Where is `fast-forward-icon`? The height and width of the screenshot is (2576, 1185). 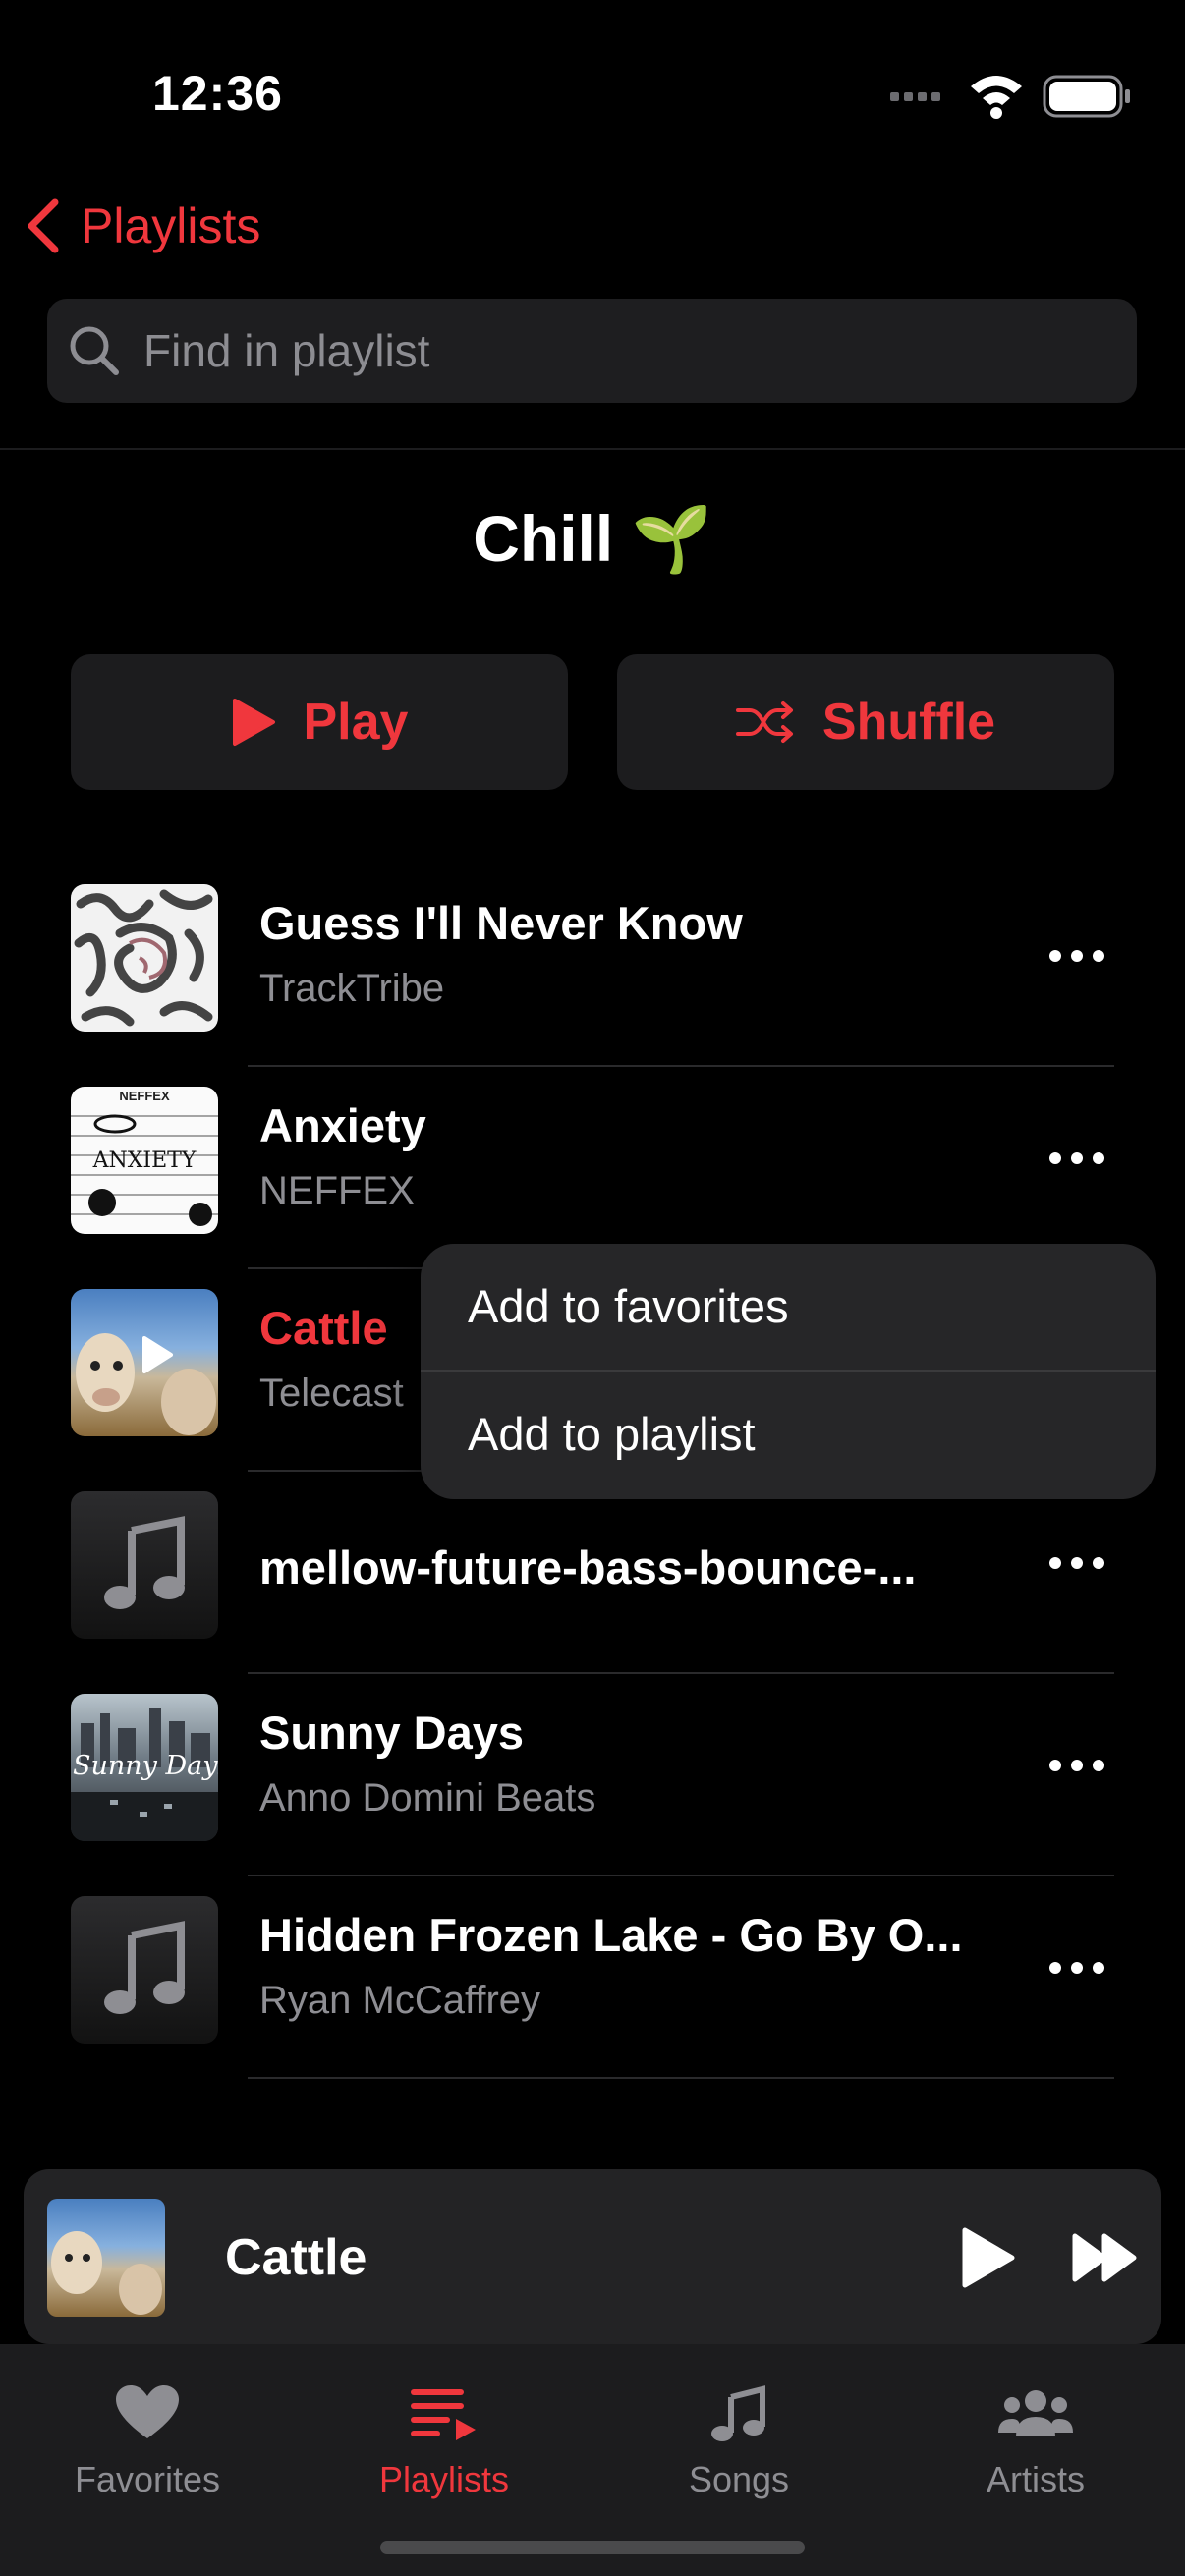 fast-forward-icon is located at coordinates (1106, 2257).